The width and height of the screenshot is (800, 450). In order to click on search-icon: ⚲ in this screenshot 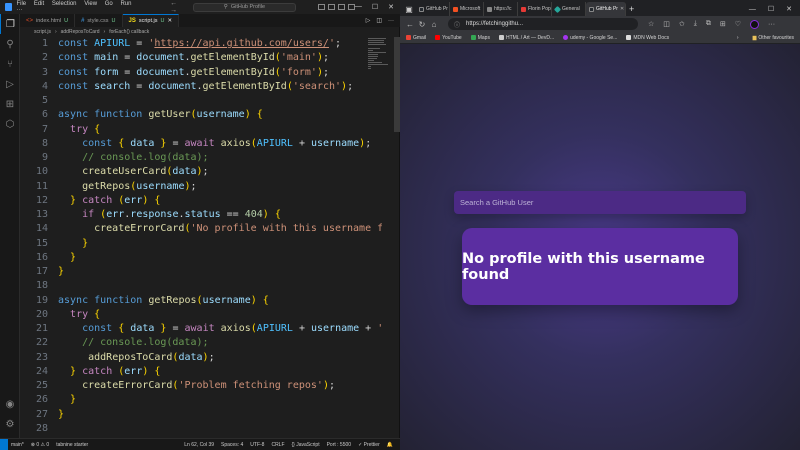, I will do `click(10, 44)`.